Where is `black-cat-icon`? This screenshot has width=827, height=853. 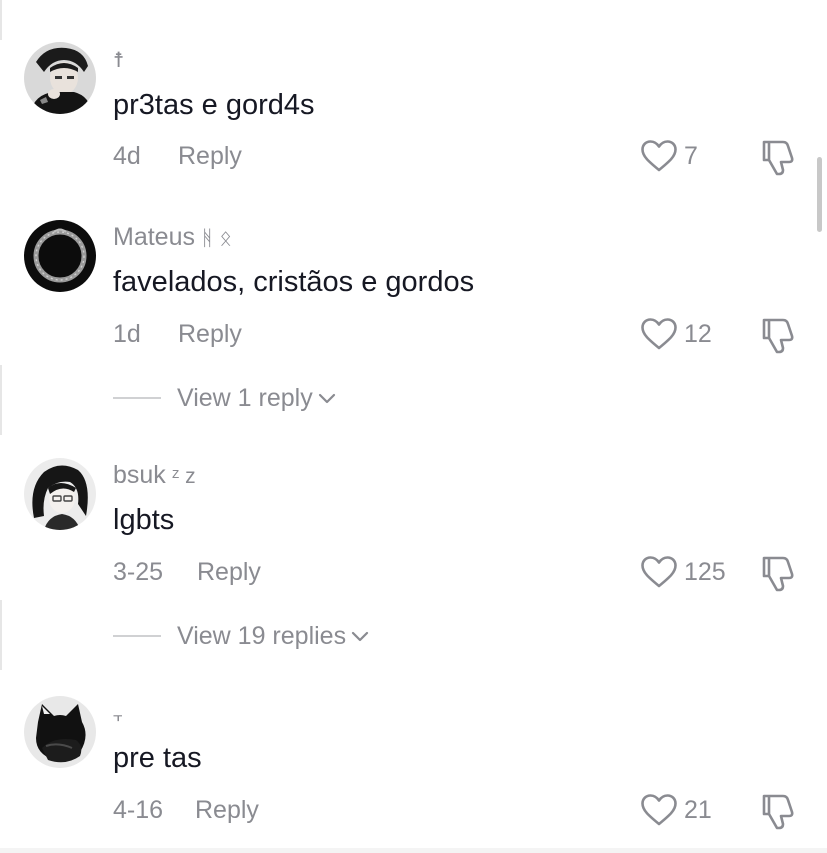
black-cat-icon is located at coordinates (60, 732).